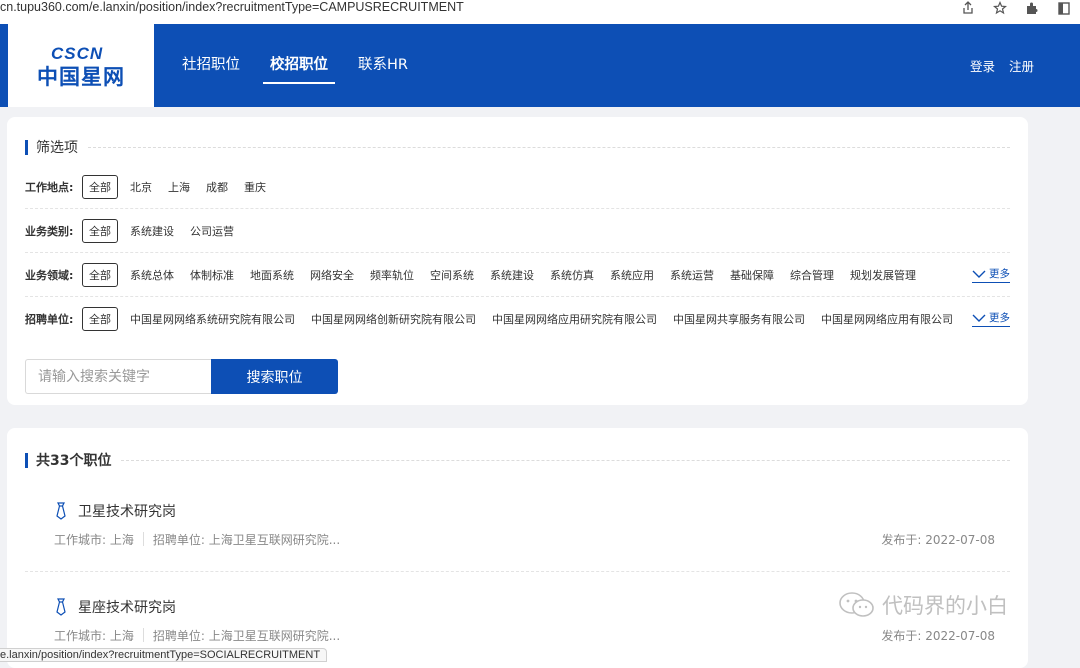 The width and height of the screenshot is (1080, 668). What do you see at coordinates (274, 376) in the screenshot?
I see `search-button: 搜索职位` at bounding box center [274, 376].